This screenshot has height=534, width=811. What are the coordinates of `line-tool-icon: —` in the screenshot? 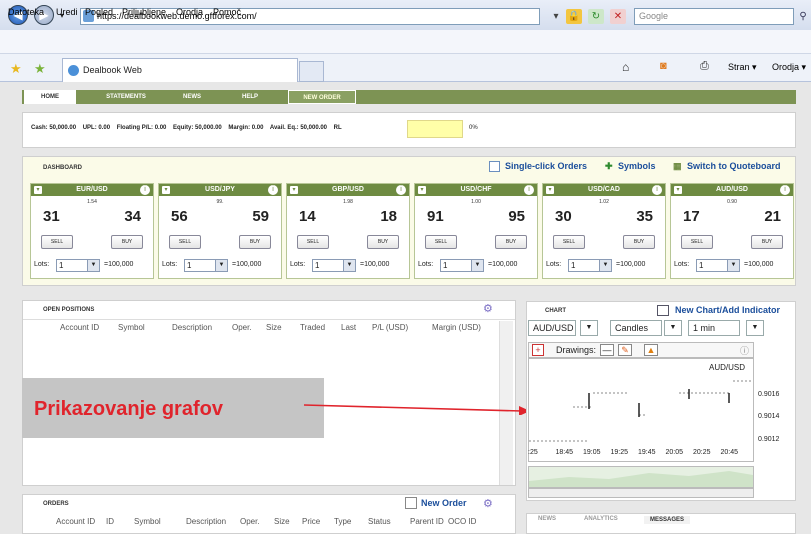 It's located at (607, 350).